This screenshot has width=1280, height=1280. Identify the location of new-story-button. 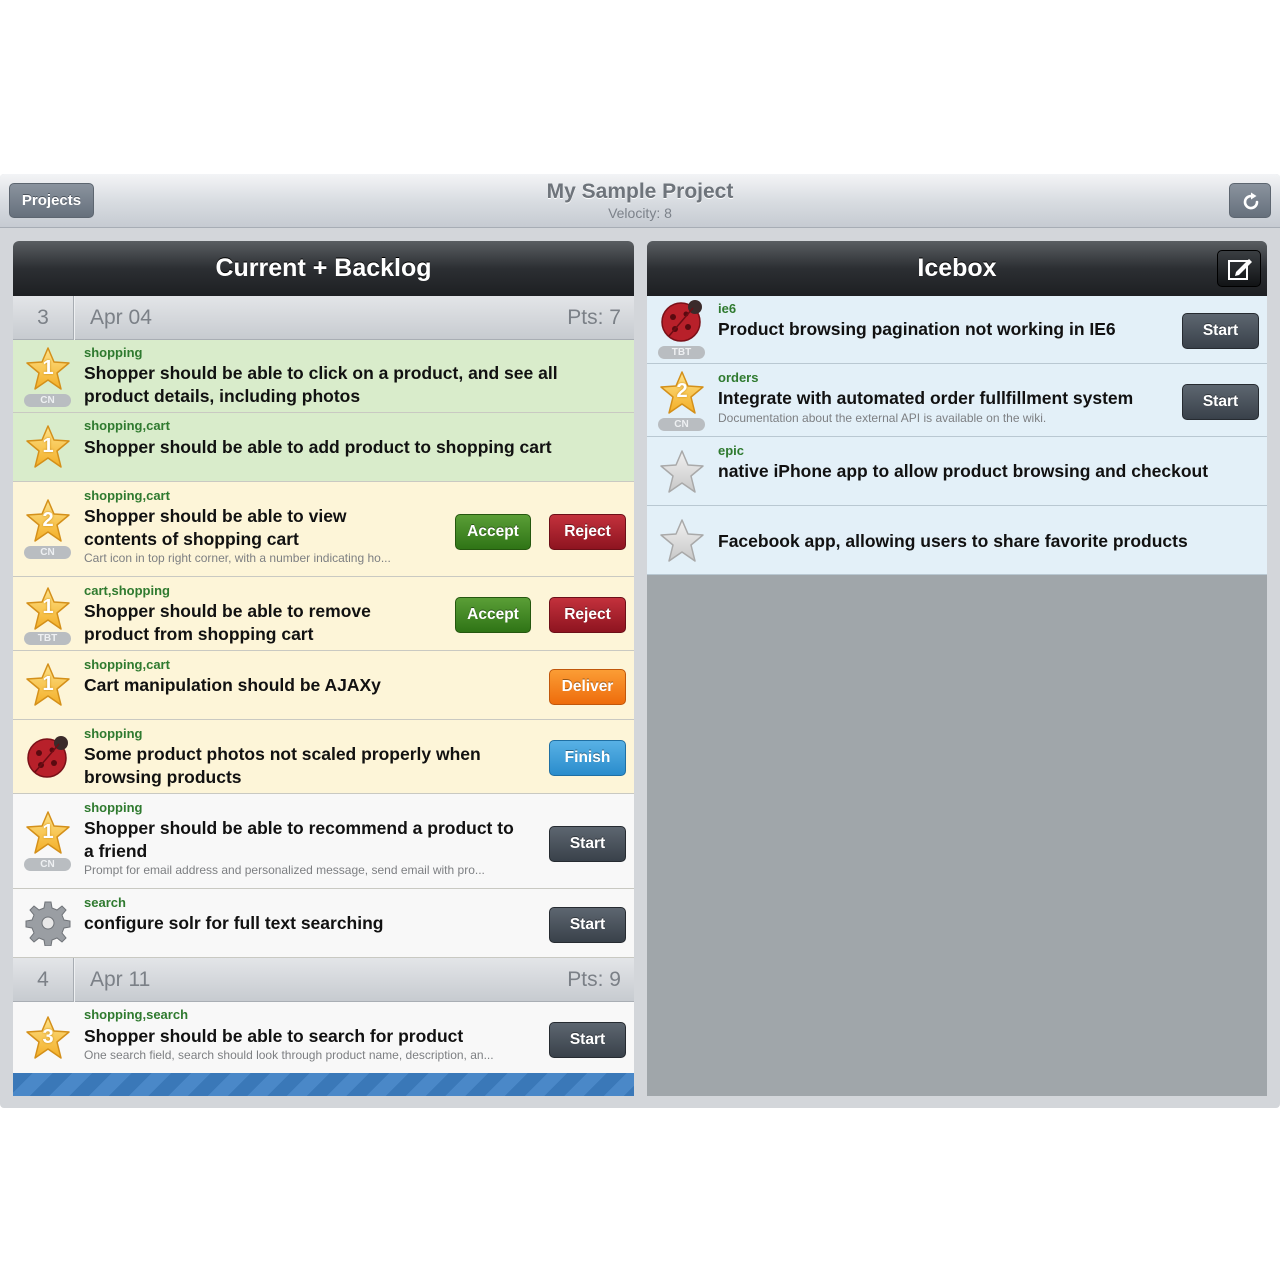
(1239, 268).